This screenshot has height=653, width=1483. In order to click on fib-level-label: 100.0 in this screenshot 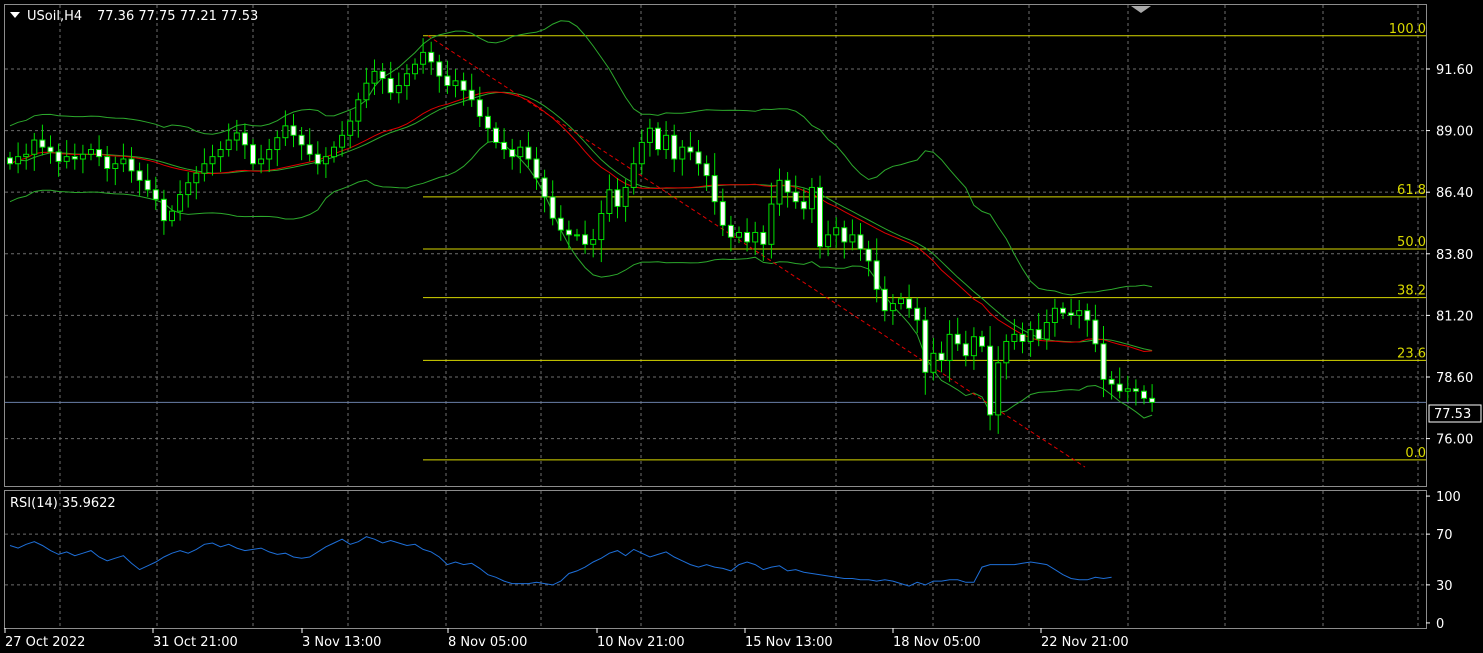, I will do `click(1407, 29)`.